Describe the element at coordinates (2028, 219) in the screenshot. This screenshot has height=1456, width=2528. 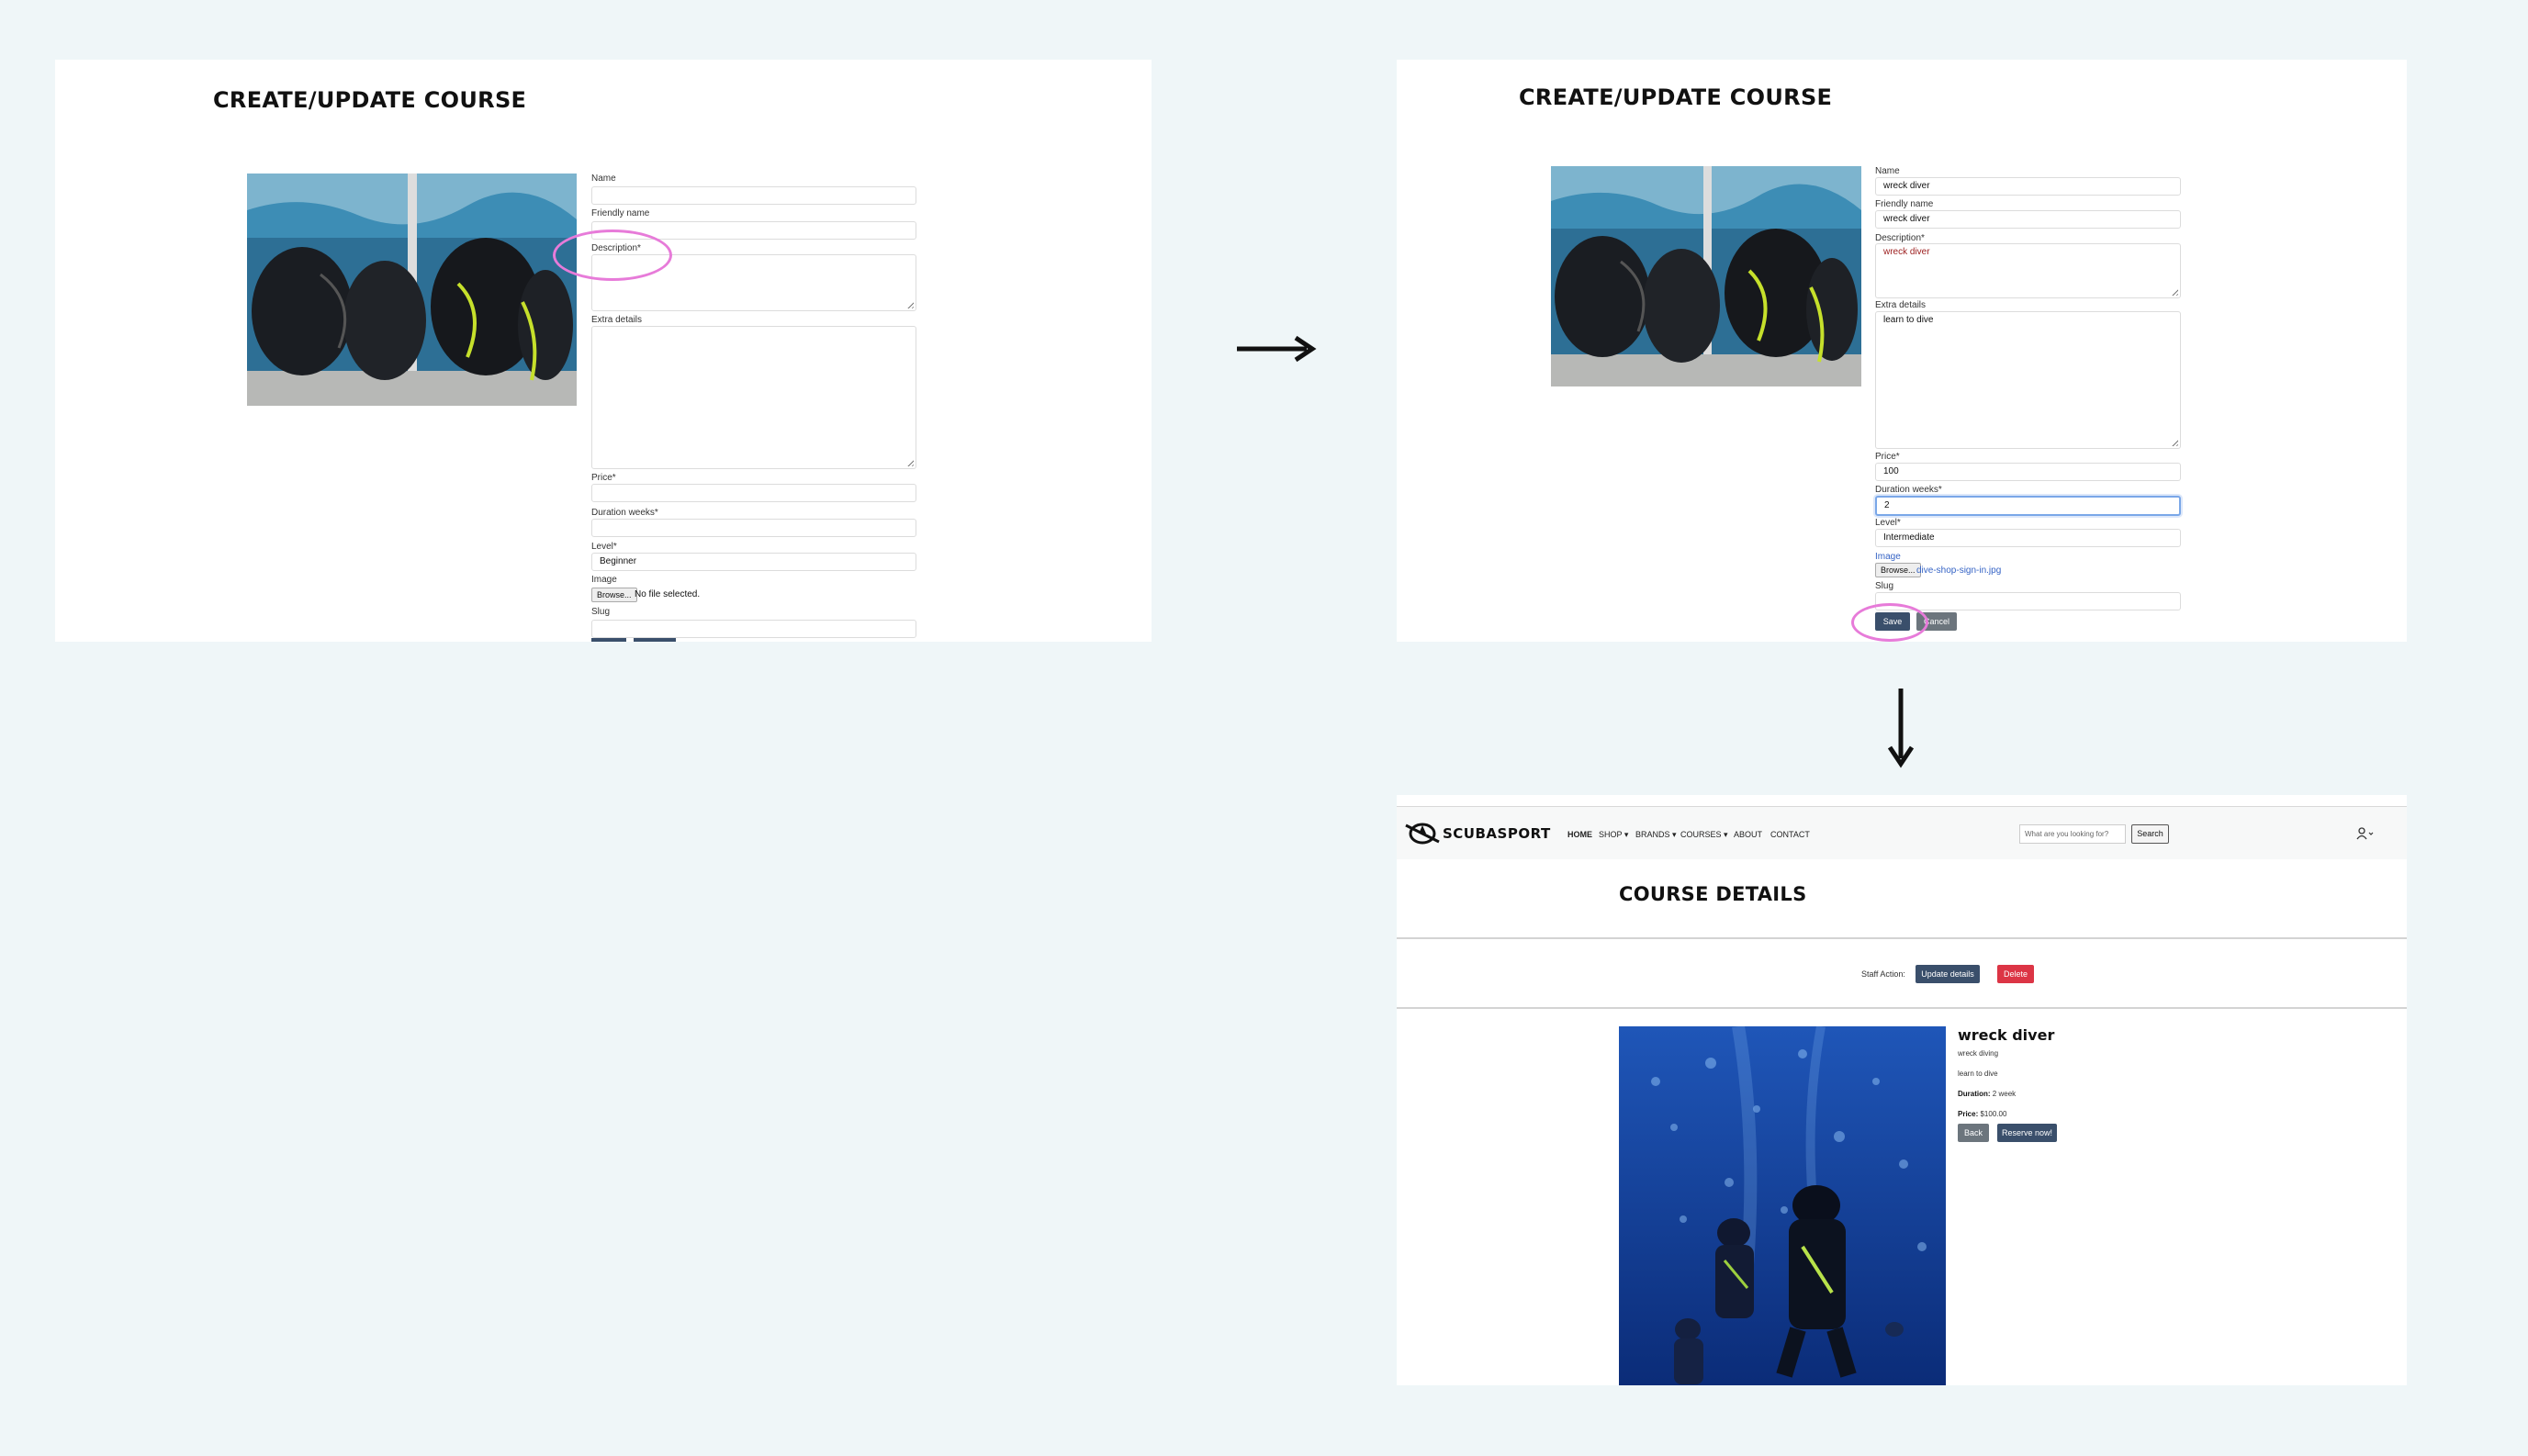
I see `friendly-name-input: wreck diver` at that location.